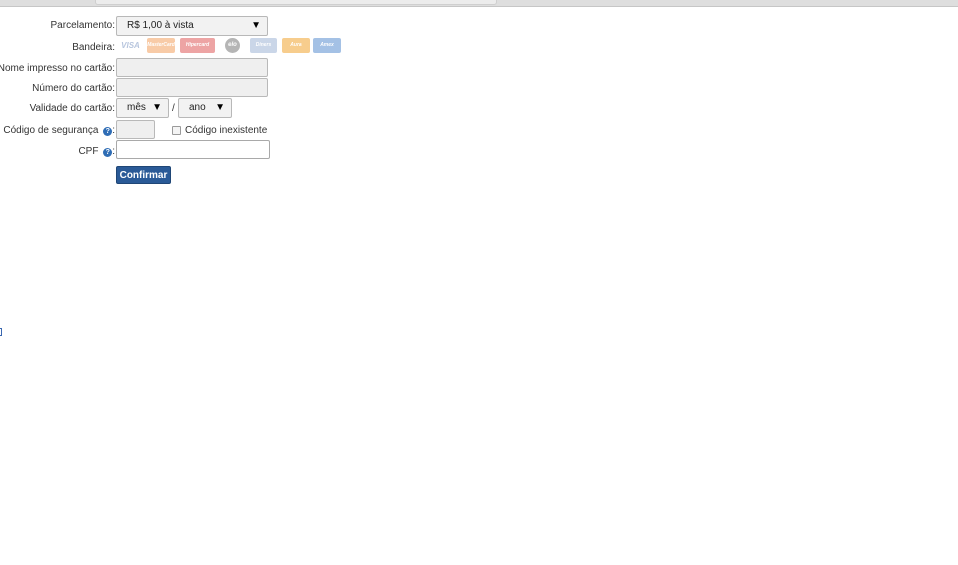 The height and width of the screenshot is (565, 958). What do you see at coordinates (135, 129) in the screenshot?
I see `security-code-input` at bounding box center [135, 129].